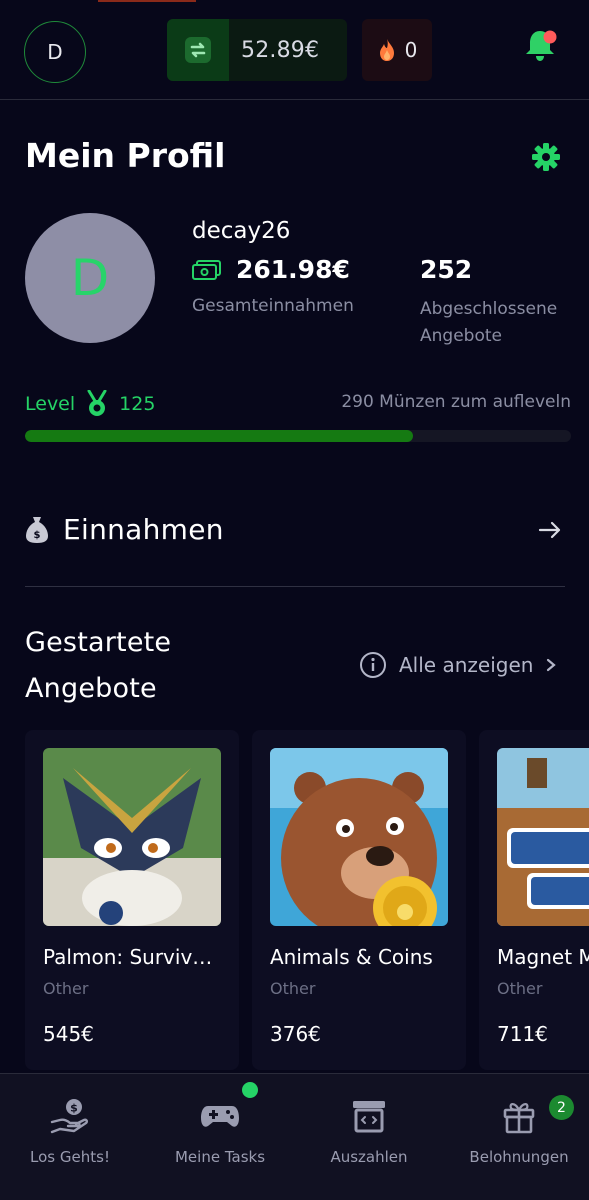  I want to click on offer-card: Animals & Coins Other 376€, so click(359, 900).